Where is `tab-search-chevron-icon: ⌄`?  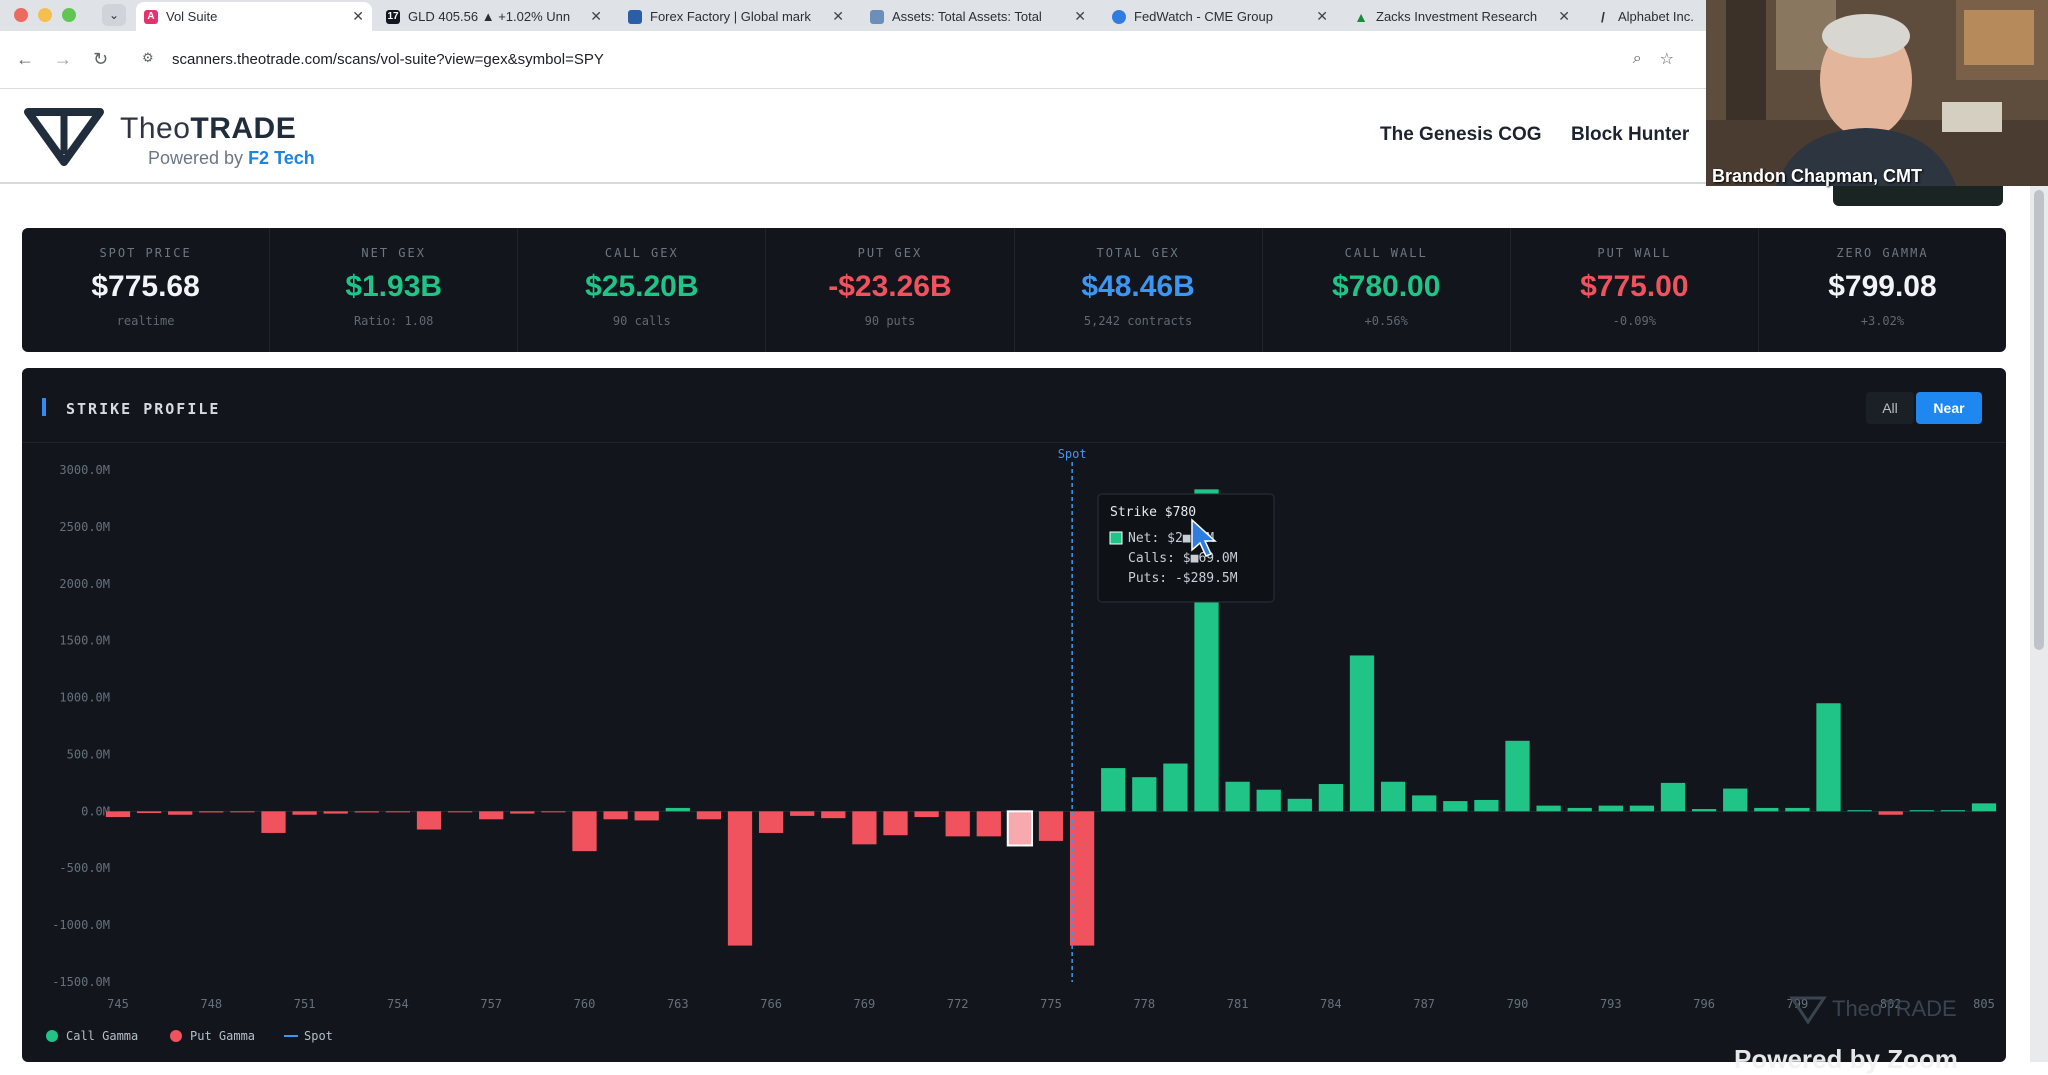
tab-search-chevron-icon: ⌄ is located at coordinates (114, 15).